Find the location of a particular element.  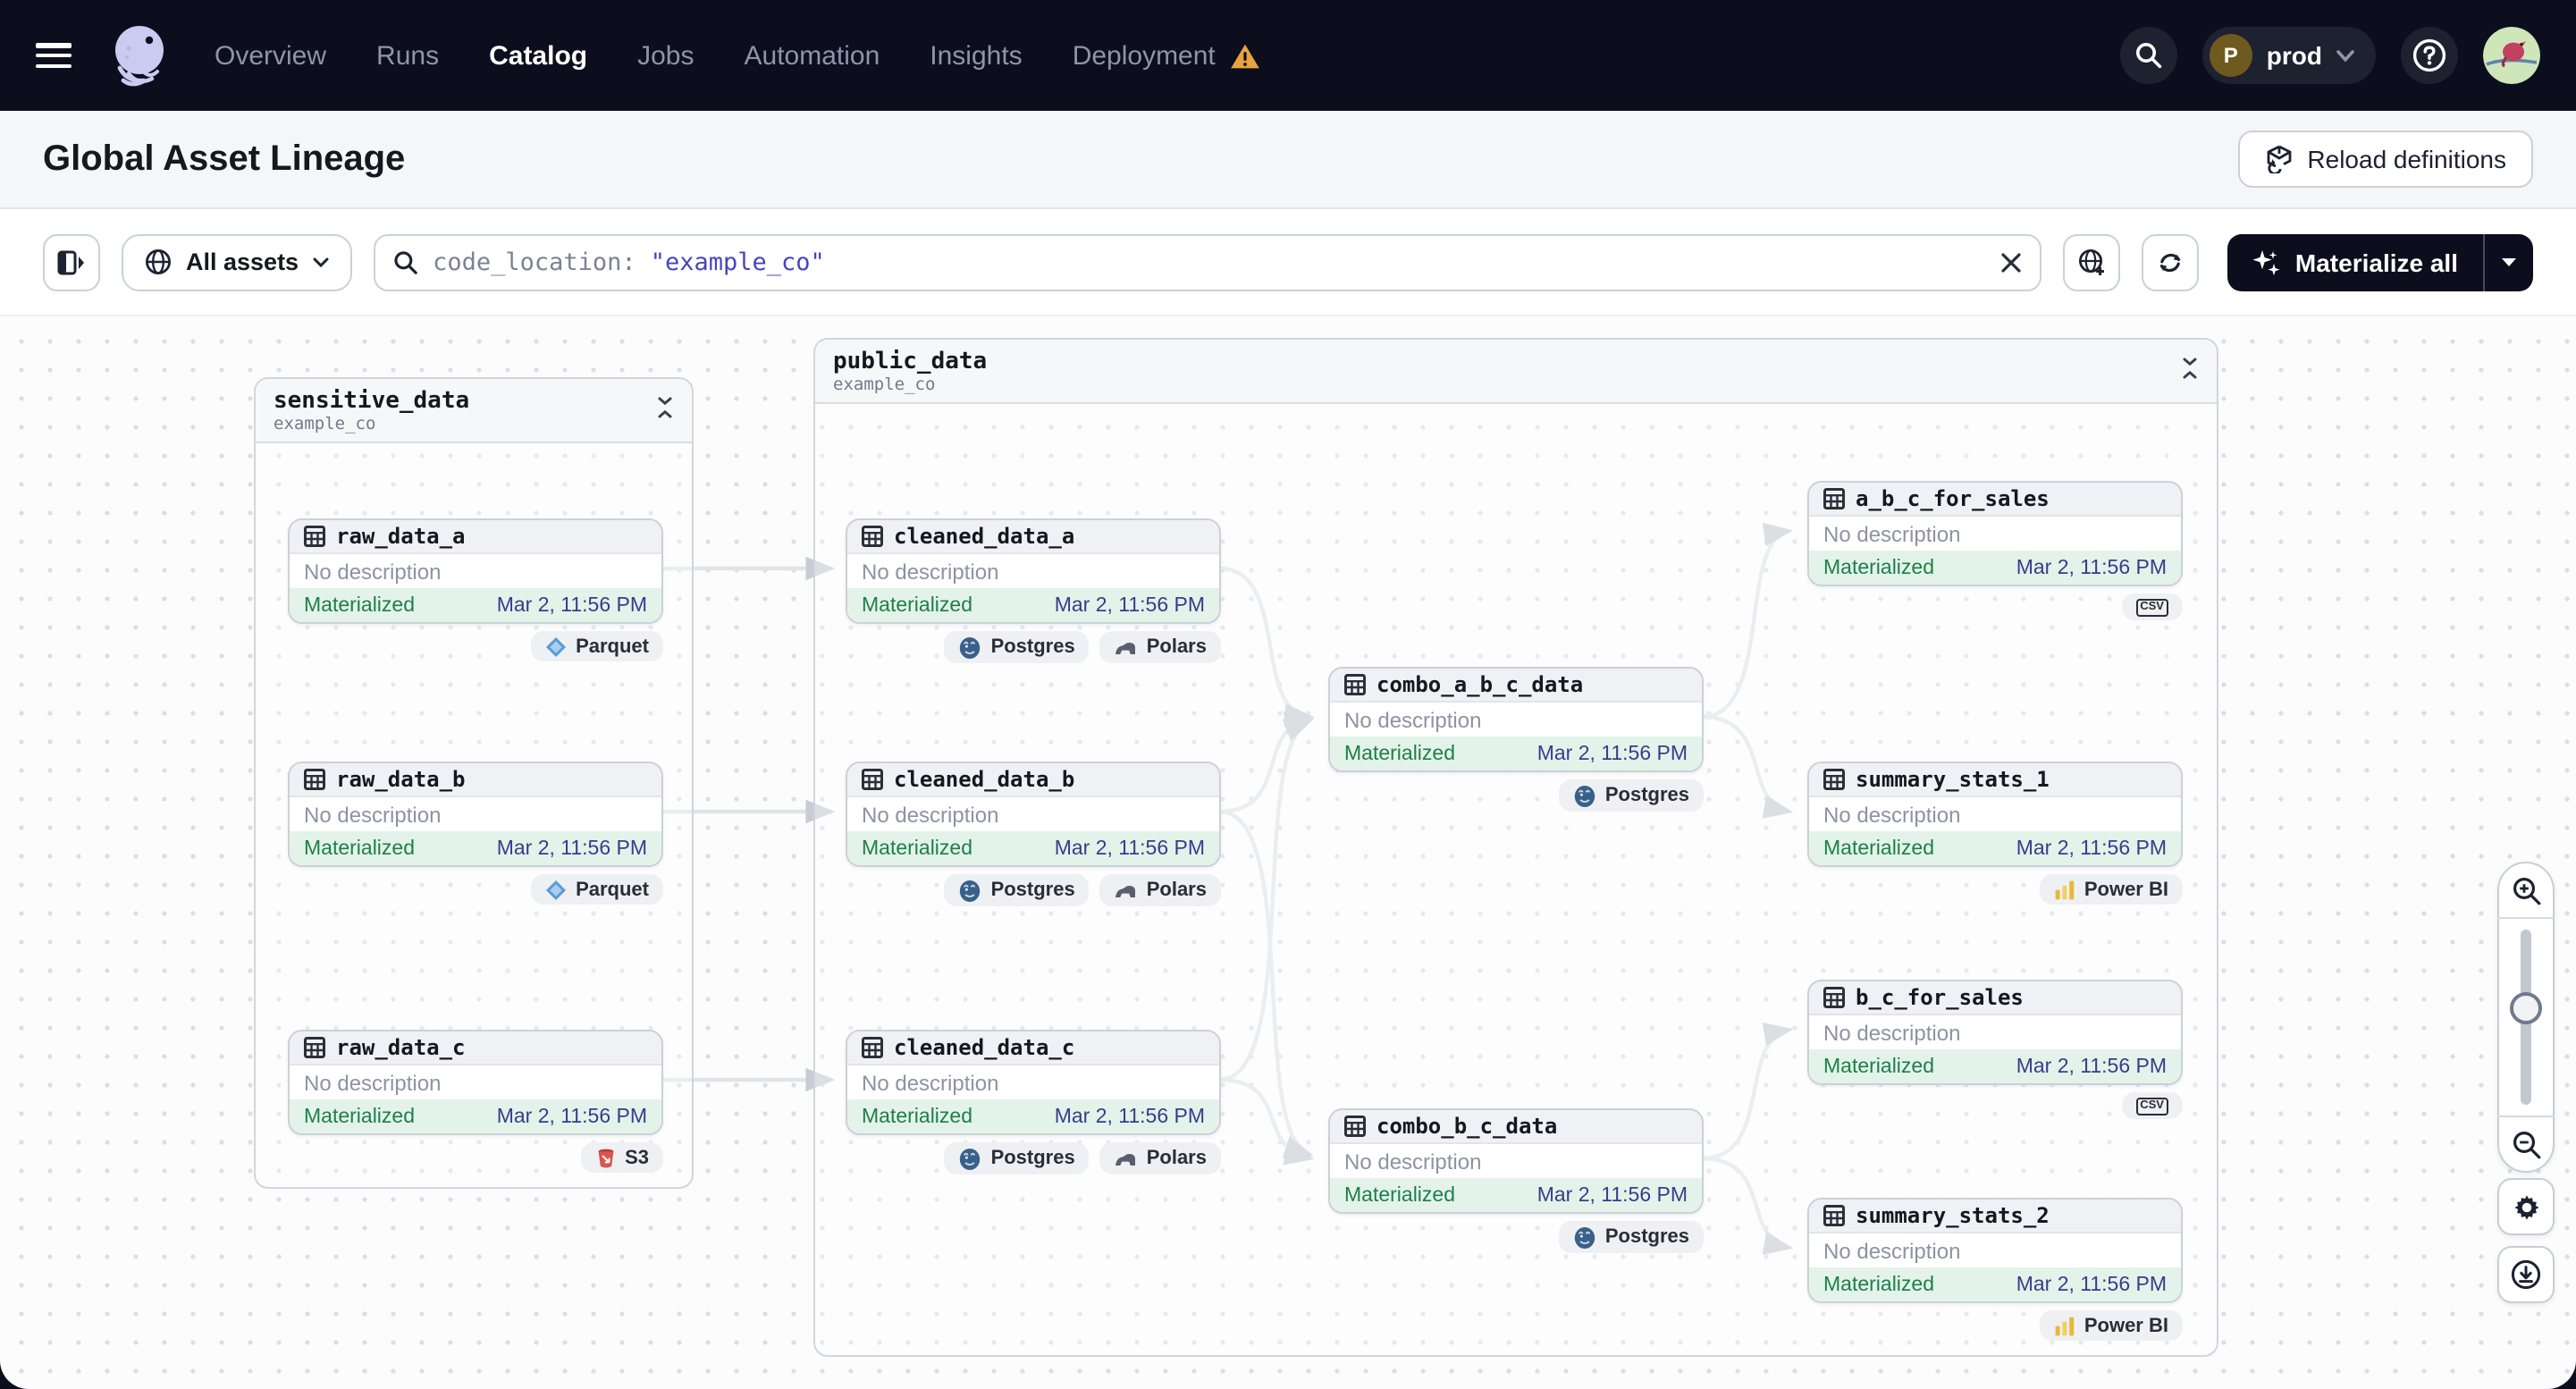

refresh-button is located at coordinates (2170, 261).